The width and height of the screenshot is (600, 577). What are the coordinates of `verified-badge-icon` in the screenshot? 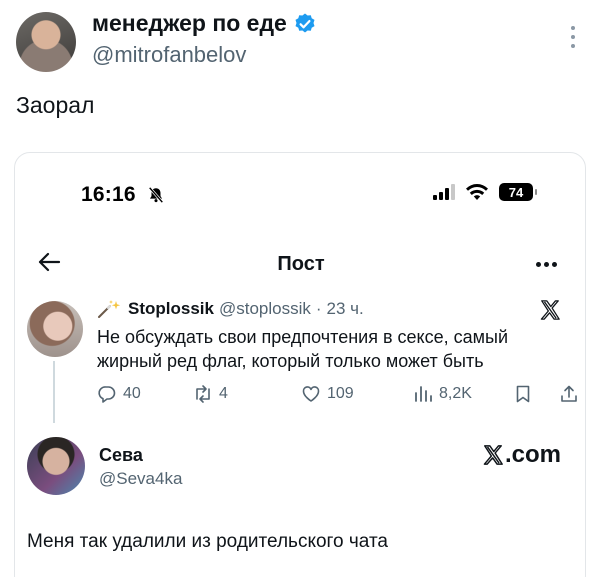 It's located at (305, 22).